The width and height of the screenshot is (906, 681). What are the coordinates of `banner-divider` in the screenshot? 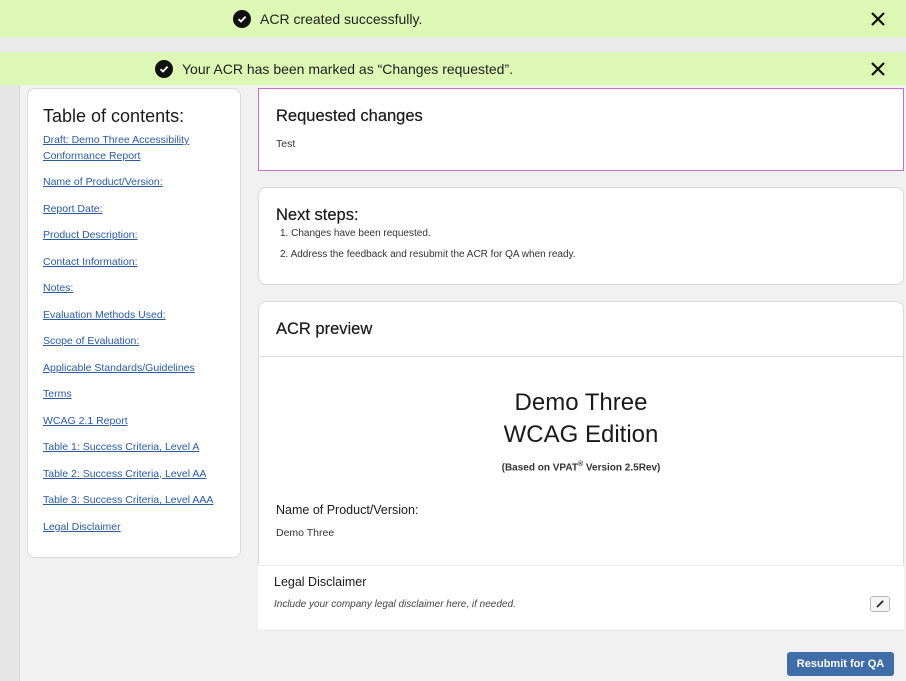 It's located at (453, 44).